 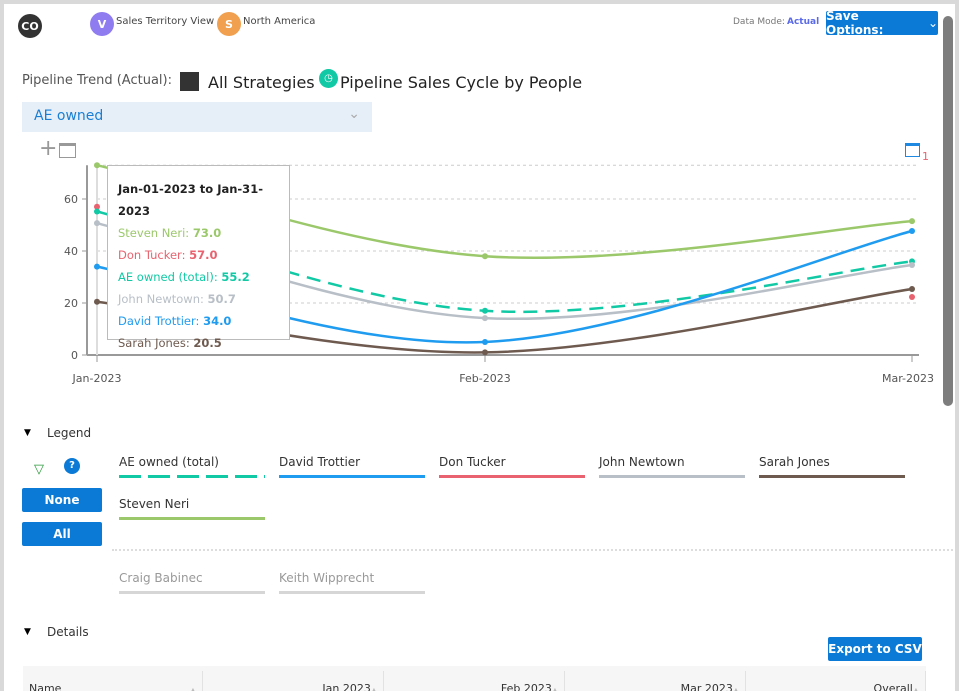 I want to click on scrollbar-thumb, so click(x=948, y=211).